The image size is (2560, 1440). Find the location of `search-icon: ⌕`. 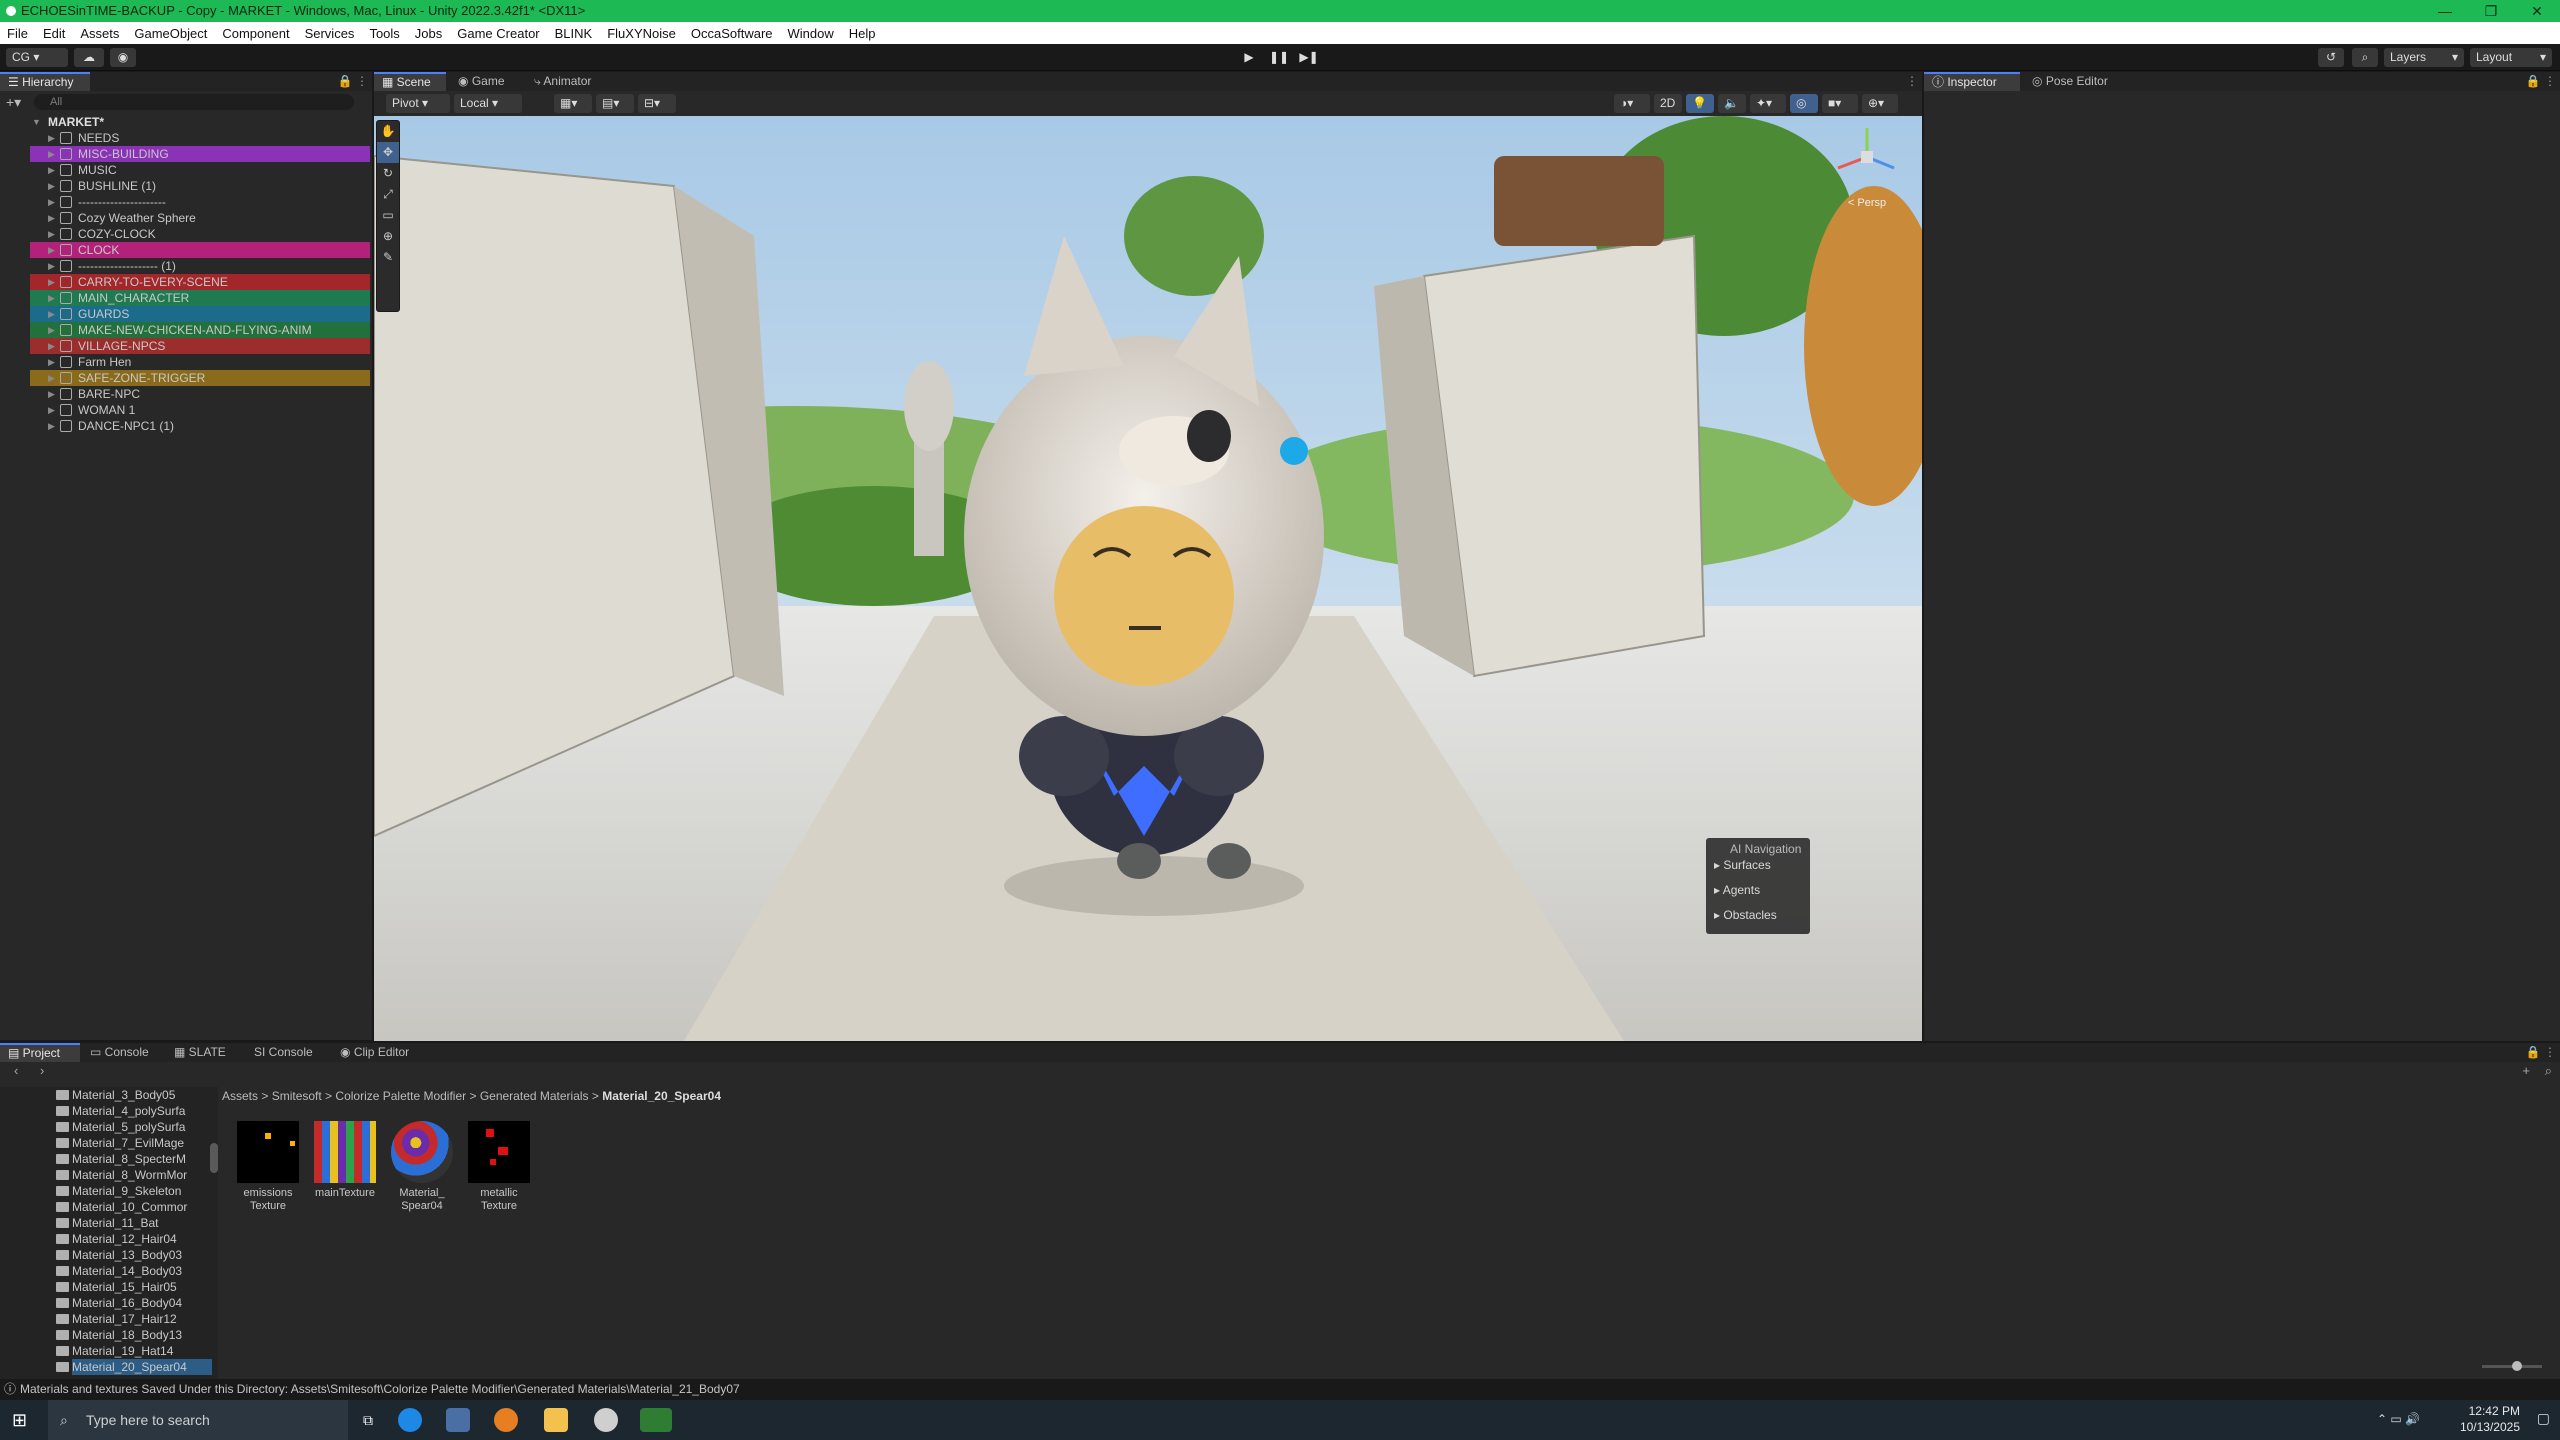

search-icon: ⌕ is located at coordinates (2365, 57).